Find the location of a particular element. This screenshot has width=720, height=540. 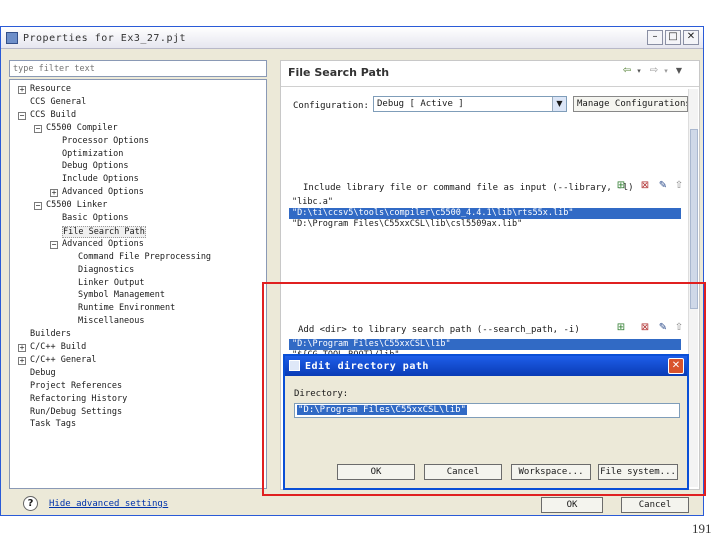

edit-icon: ✎ is located at coordinates (663, 186).